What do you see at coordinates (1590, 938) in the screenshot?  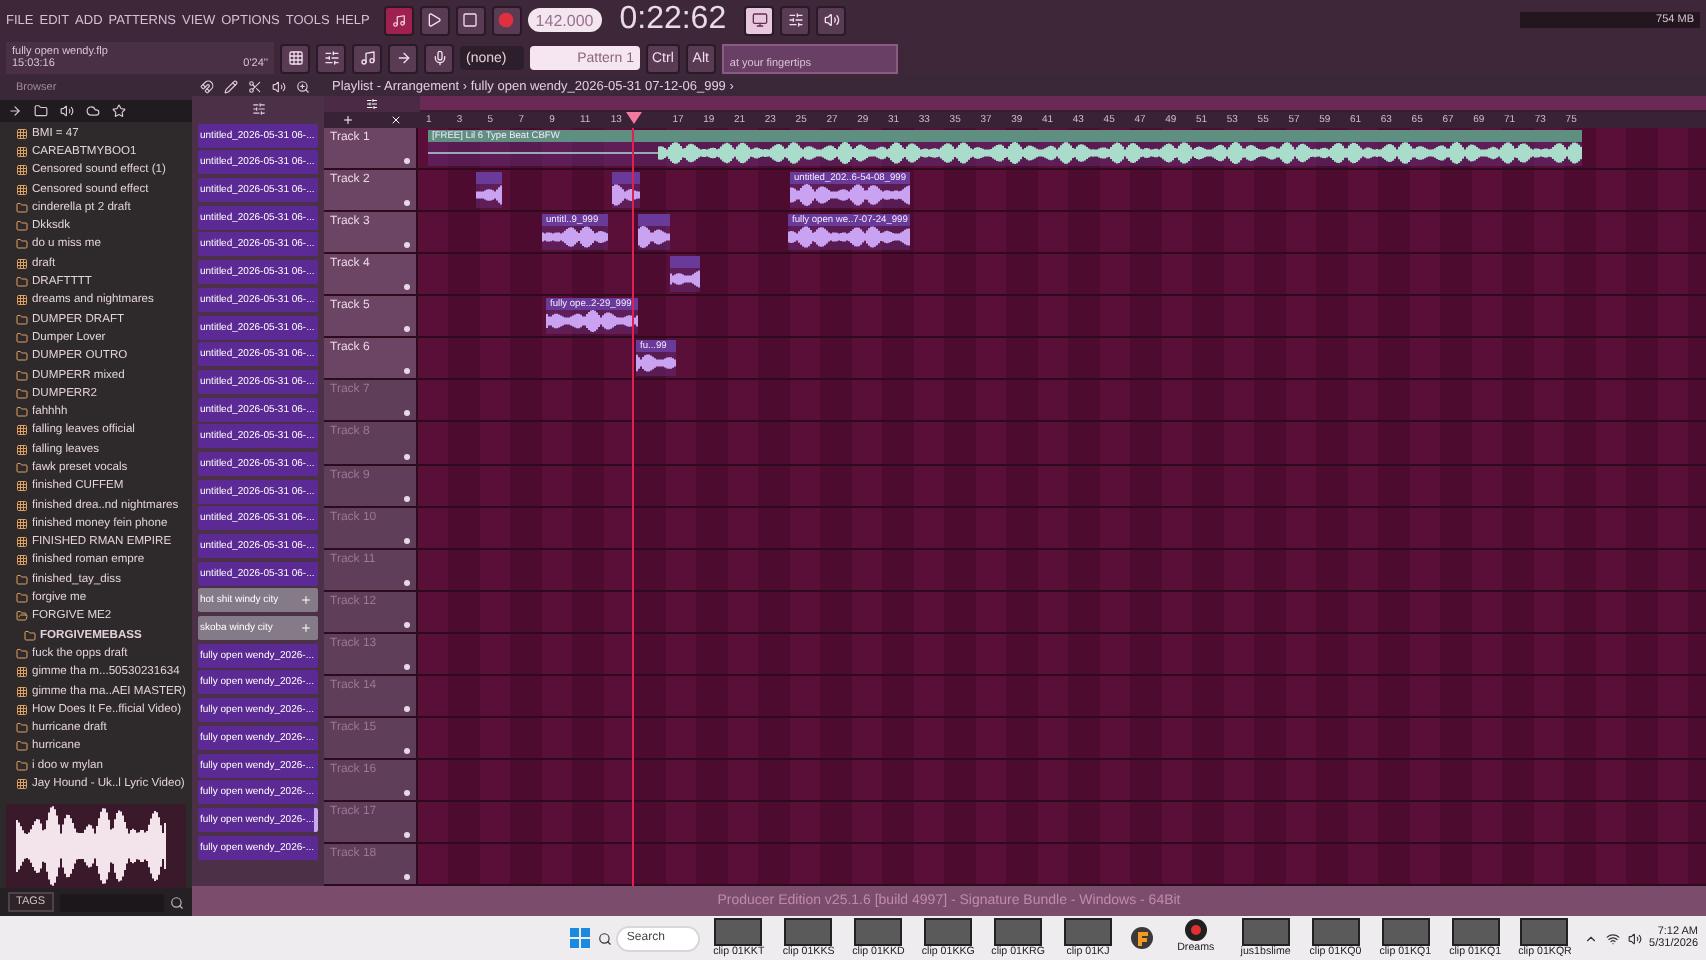 I see `chevron-up-icon` at bounding box center [1590, 938].